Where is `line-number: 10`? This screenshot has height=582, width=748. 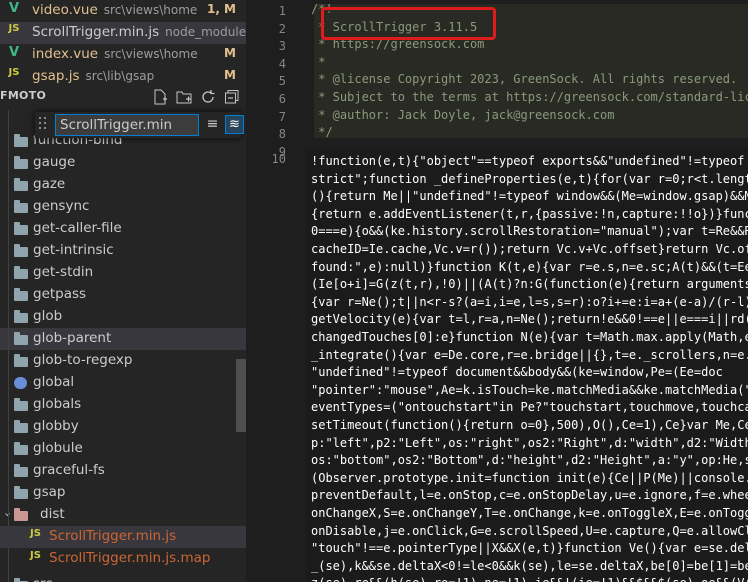
line-number: 10 is located at coordinates (278, 159).